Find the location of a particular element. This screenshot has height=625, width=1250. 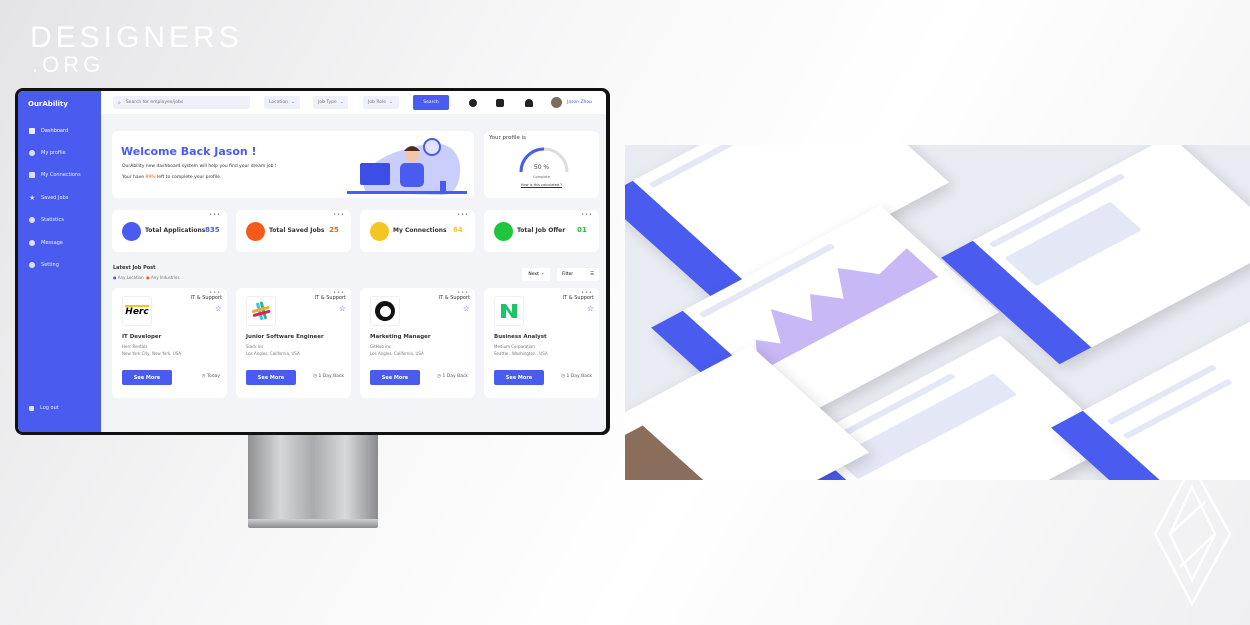

stat-card-total-job-offer: ••• Total Job Offer 01 is located at coordinates (541, 231).